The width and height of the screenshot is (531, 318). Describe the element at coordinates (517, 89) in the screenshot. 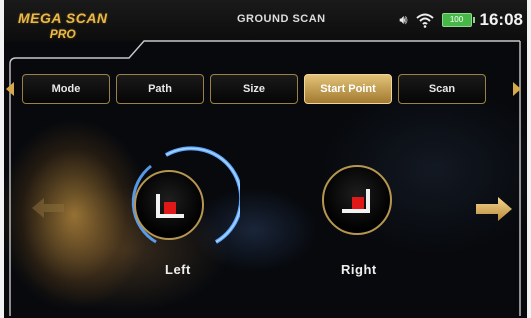

I see `tabs-scroll-right-arrow` at that location.